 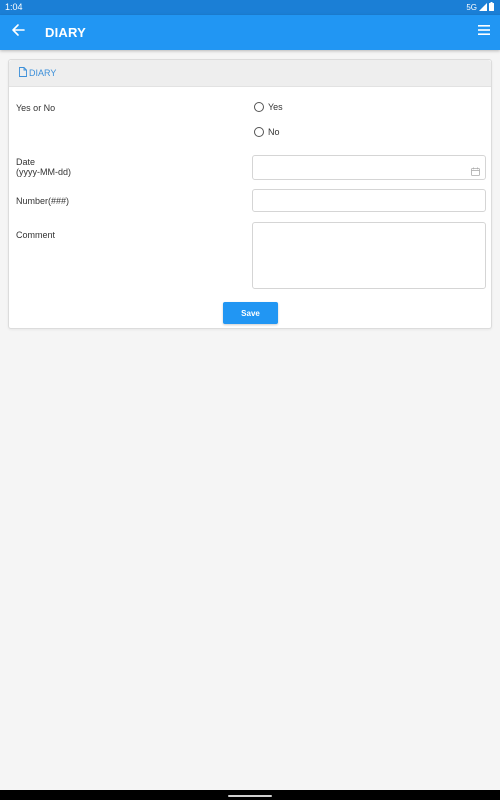 I want to click on system-nav-bar, so click(x=250, y=795).